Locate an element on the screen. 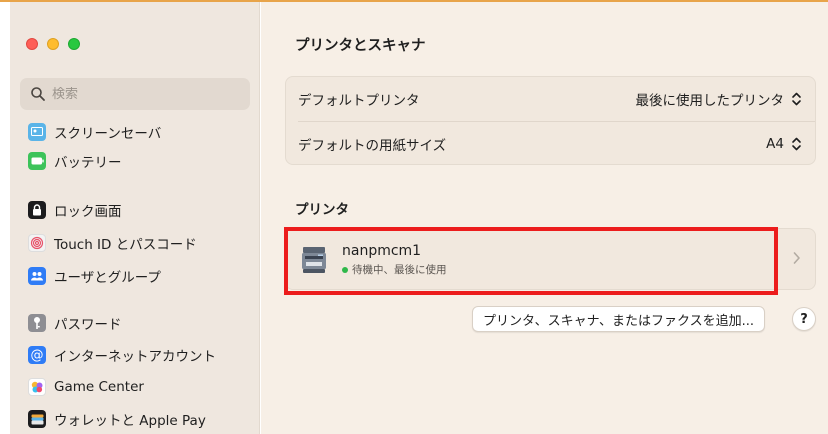 This screenshot has height=434, width=828. sidebar-item-touch-id: Touch ID とパスコード is located at coordinates (112, 243).